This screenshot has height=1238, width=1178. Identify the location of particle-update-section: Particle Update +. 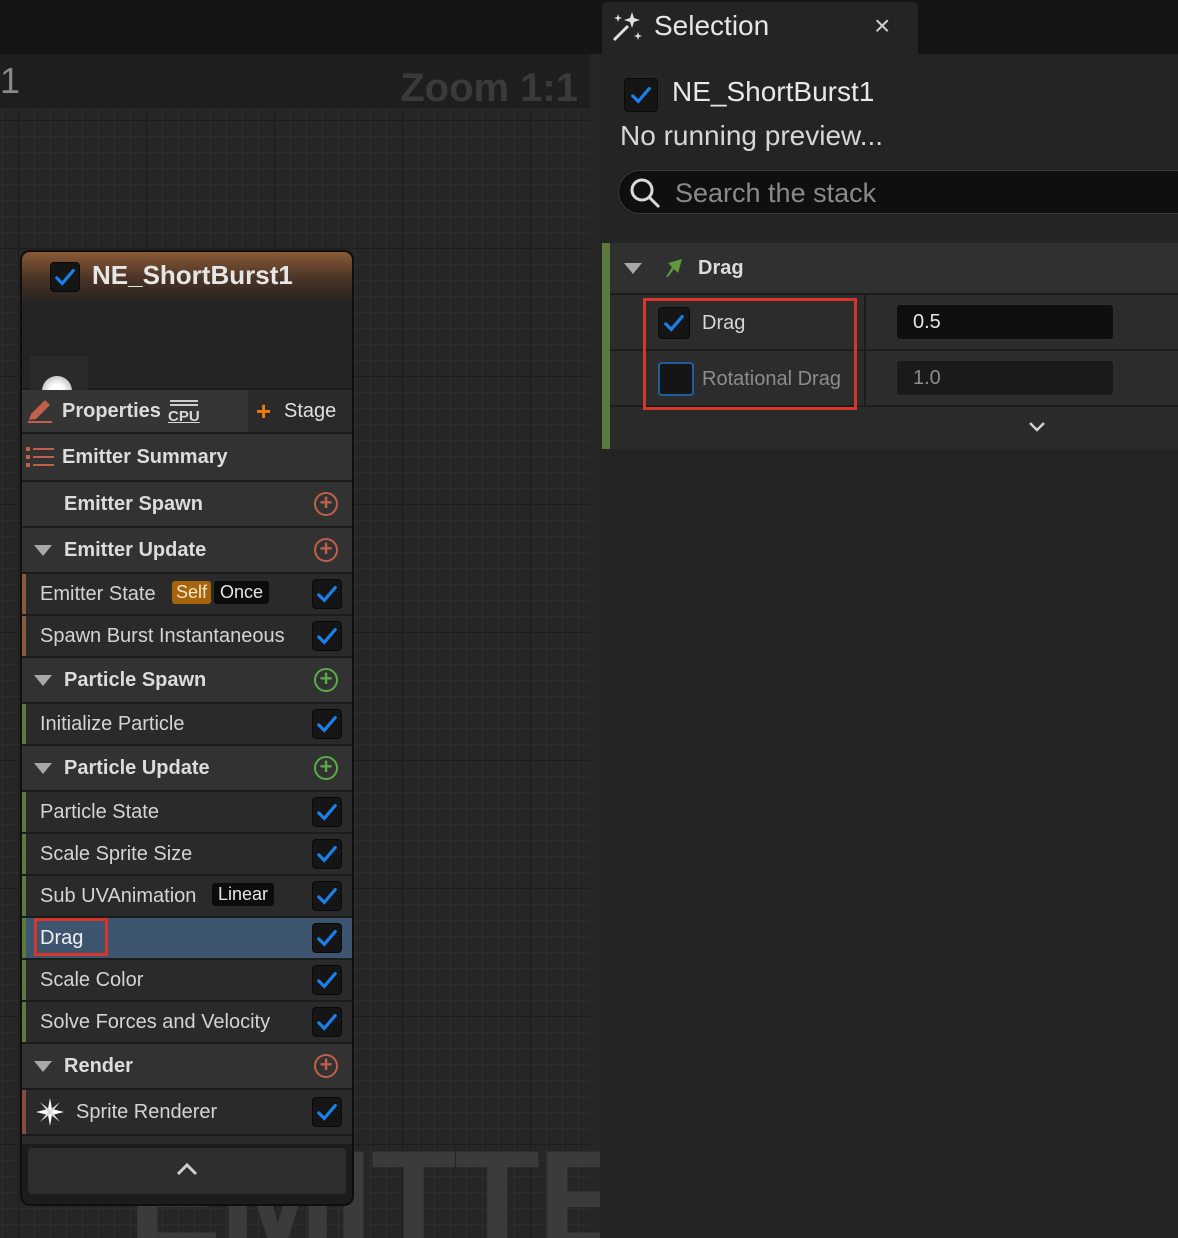
(187, 768).